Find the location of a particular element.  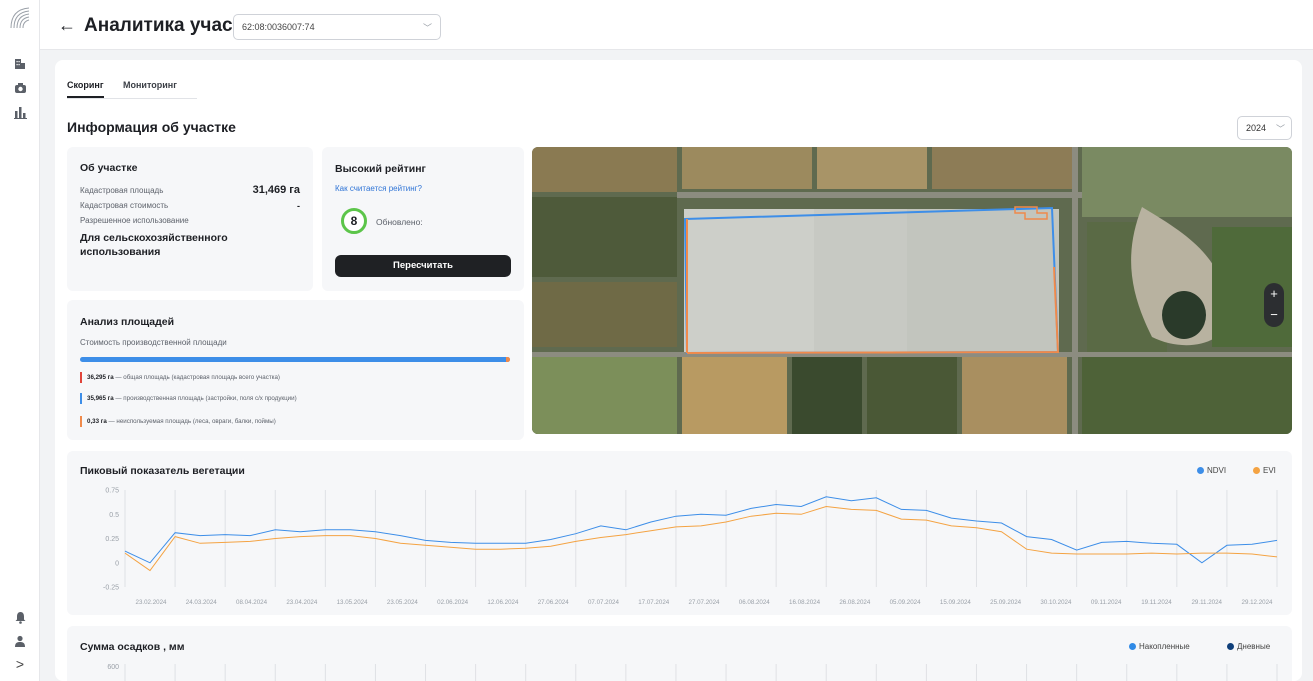

x-tick-label: 27.06.2024 is located at coordinates (554, 602).